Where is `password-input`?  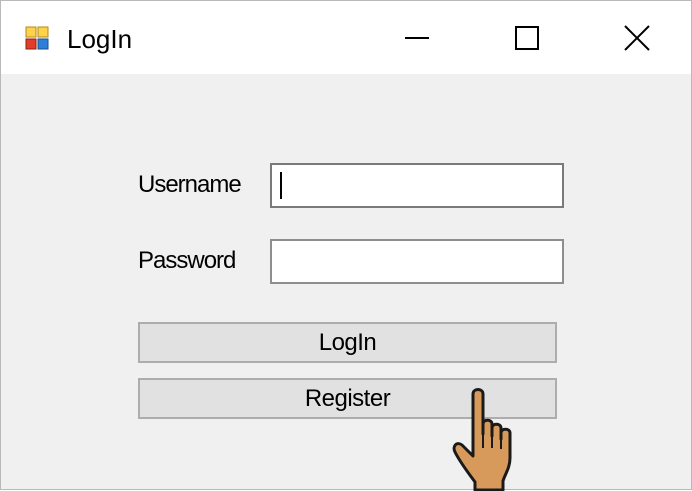 password-input is located at coordinates (417, 261).